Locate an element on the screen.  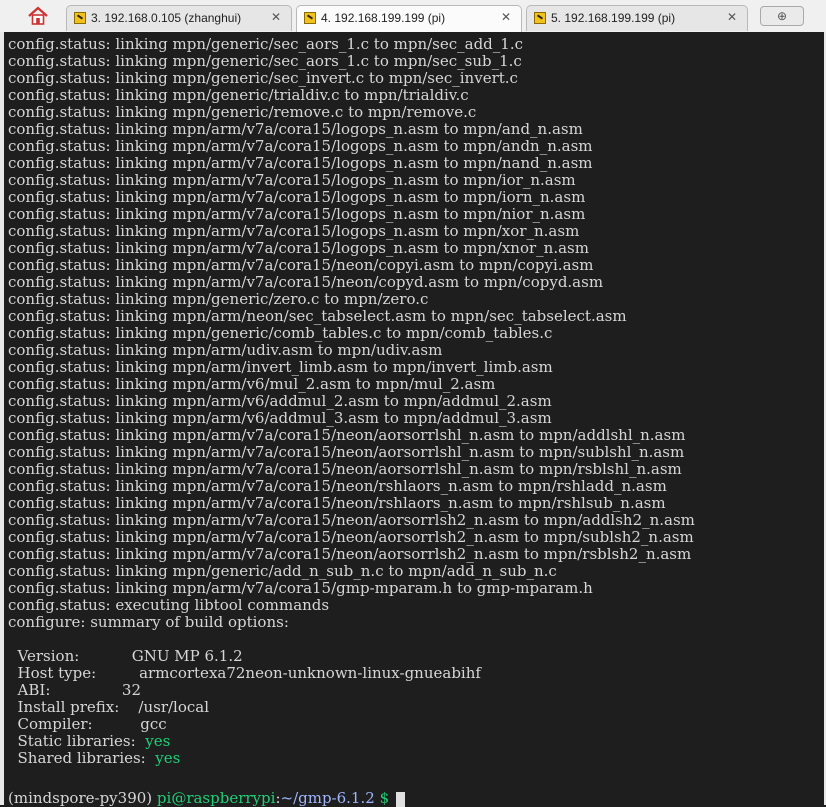
plus-icon: ⊕ is located at coordinates (782, 16).